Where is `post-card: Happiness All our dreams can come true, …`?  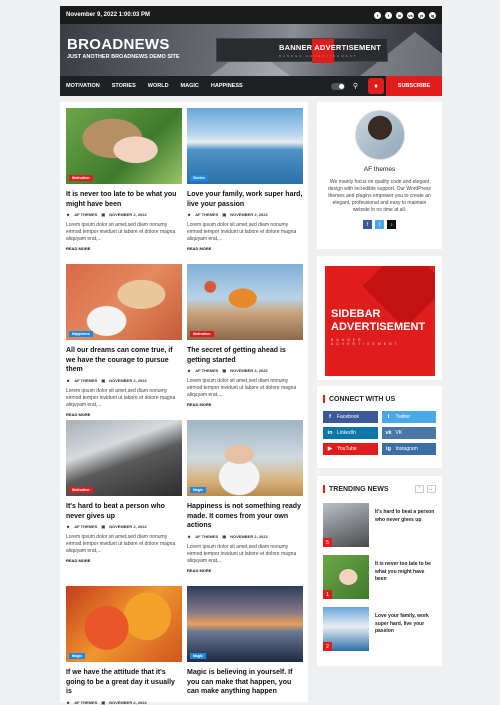 post-card: Happiness All our dreams can come true, … is located at coordinates (124, 340).